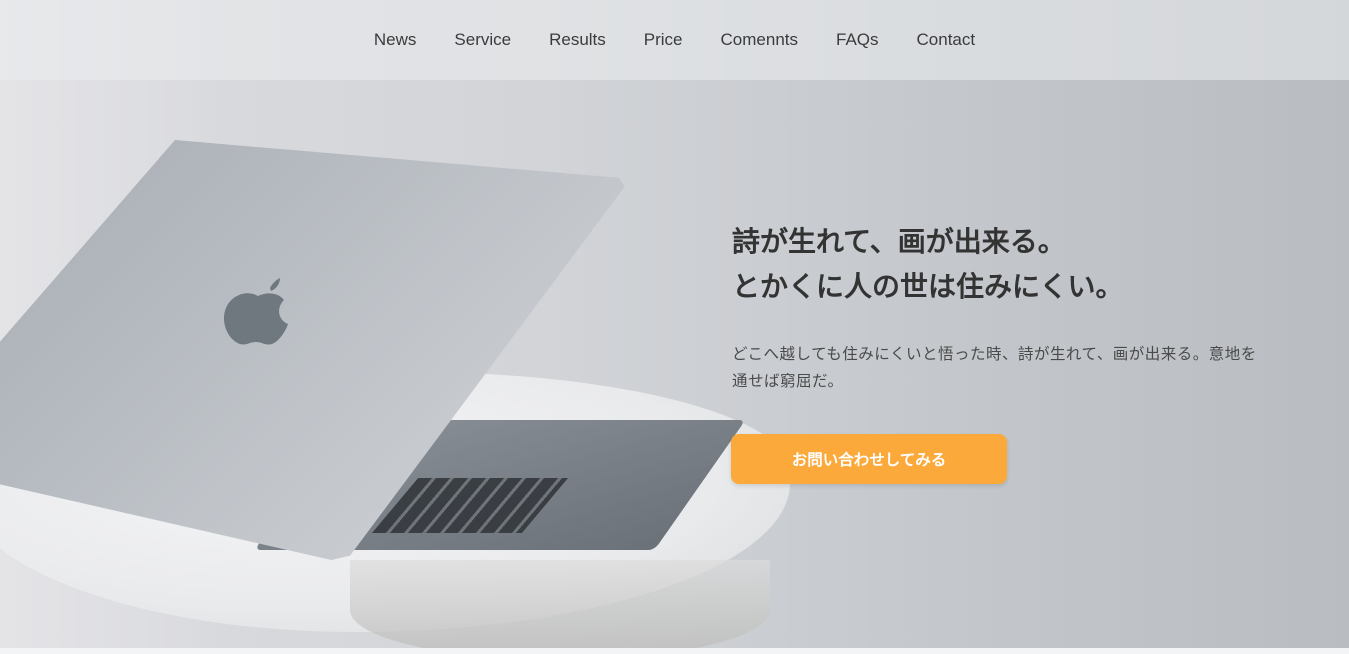 The width and height of the screenshot is (1349, 654). Describe the element at coordinates (663, 40) in the screenshot. I see `nav-item-price: Price` at that location.